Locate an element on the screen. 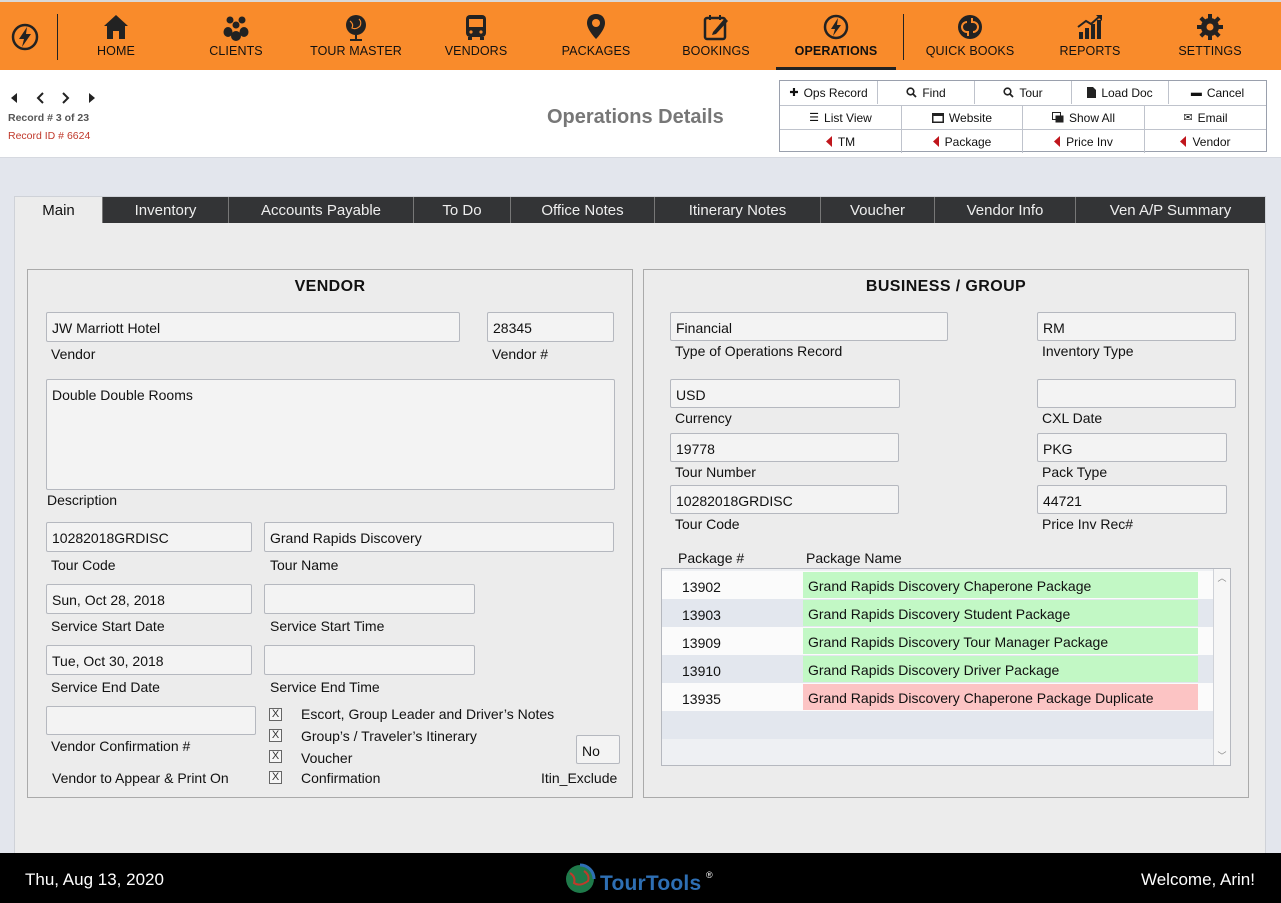  description-field: Double Double Rooms is located at coordinates (330, 434).